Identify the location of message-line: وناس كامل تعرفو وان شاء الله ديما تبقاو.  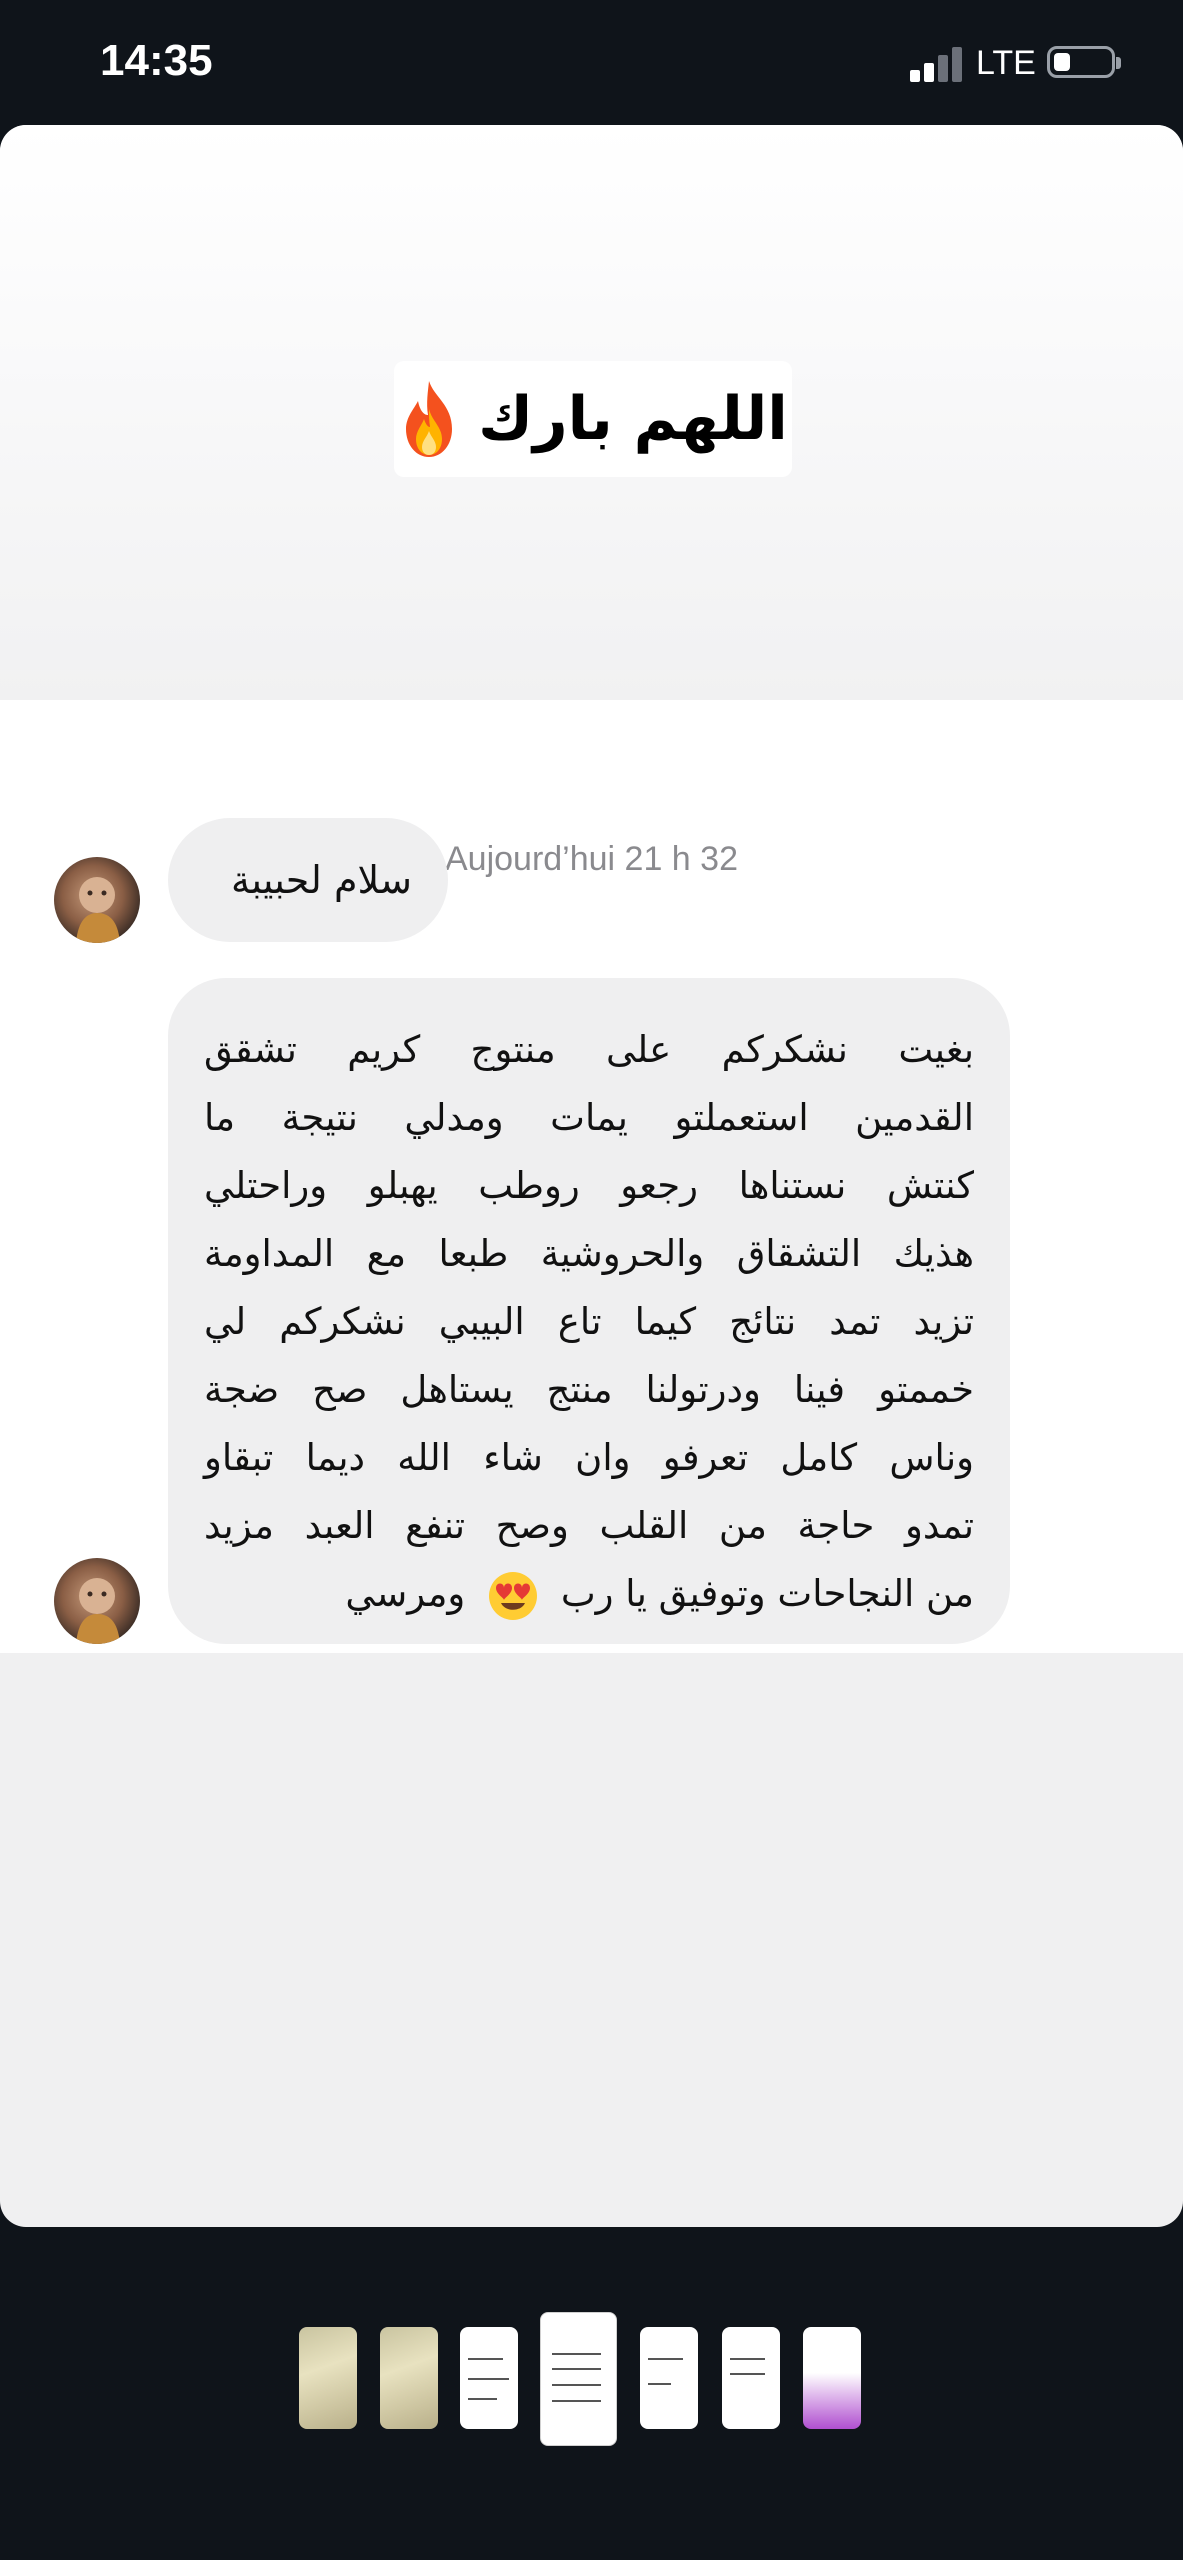
(589, 1457).